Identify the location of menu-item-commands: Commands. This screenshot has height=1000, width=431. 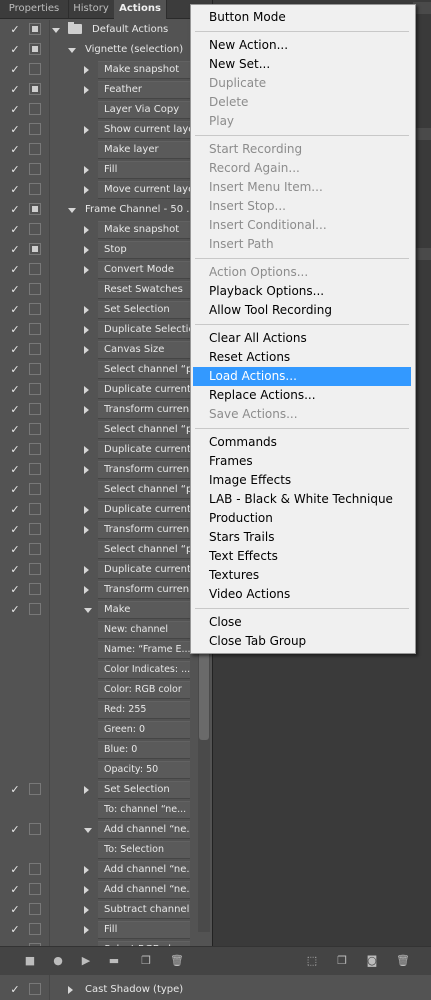
(302, 442).